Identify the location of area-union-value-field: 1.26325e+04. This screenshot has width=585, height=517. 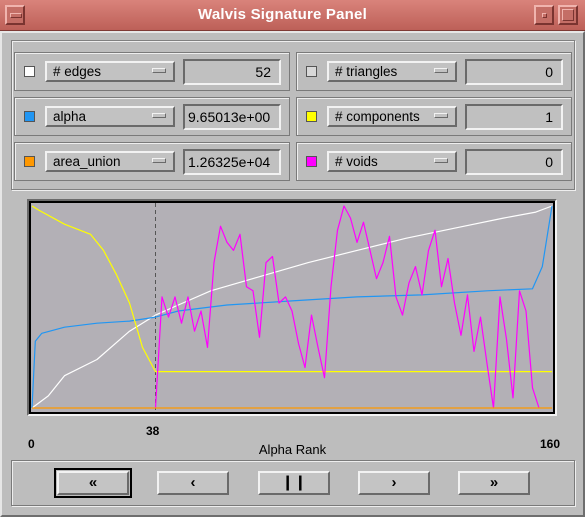
(232, 162).